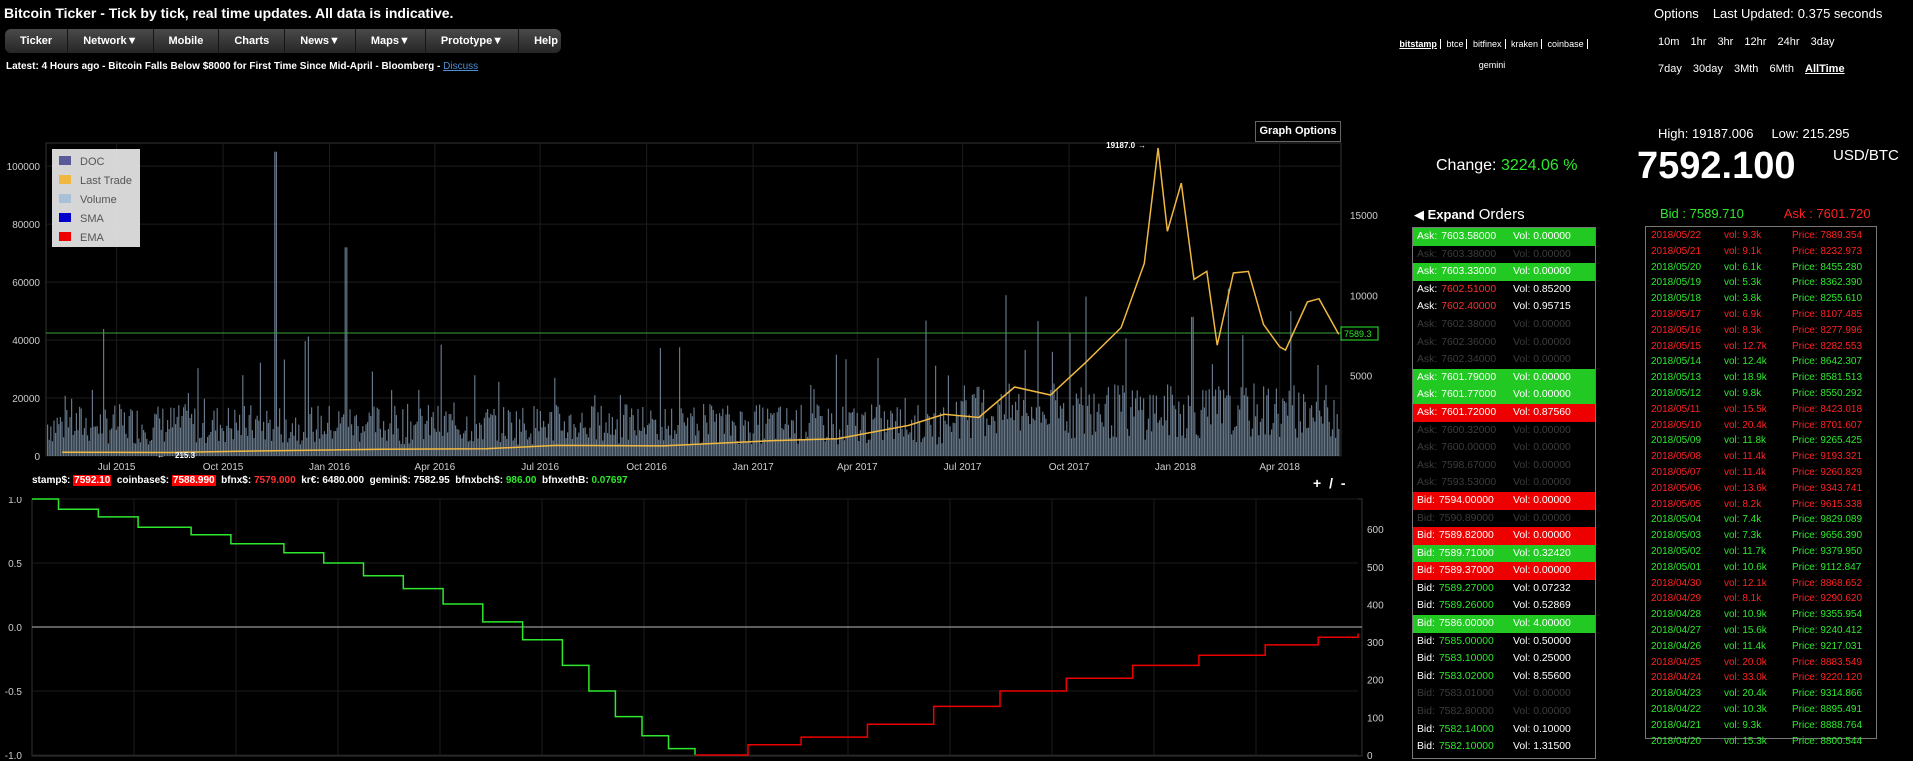 The height and width of the screenshot is (761, 1913). I want to click on tf-6mth: 6Mth, so click(1782, 69).